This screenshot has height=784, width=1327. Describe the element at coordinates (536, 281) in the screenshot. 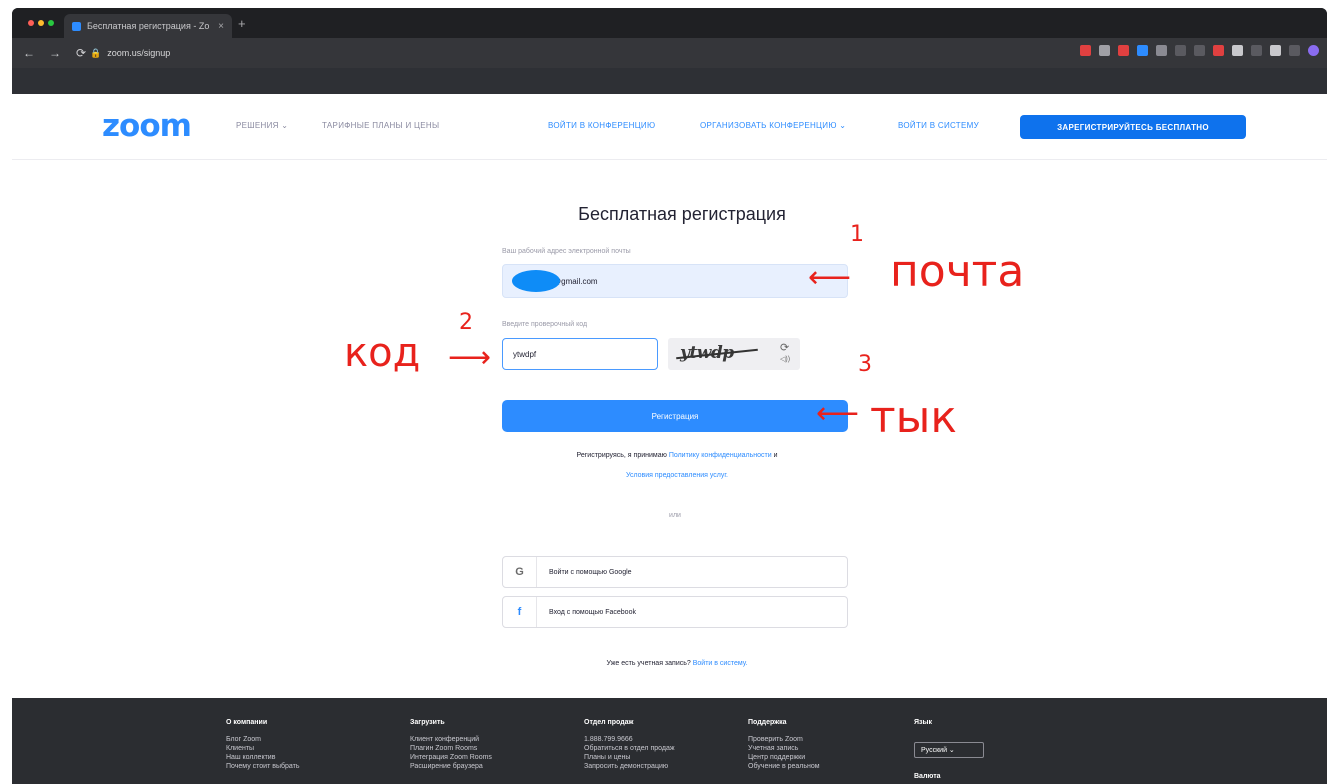

I see `redaction-mark` at that location.